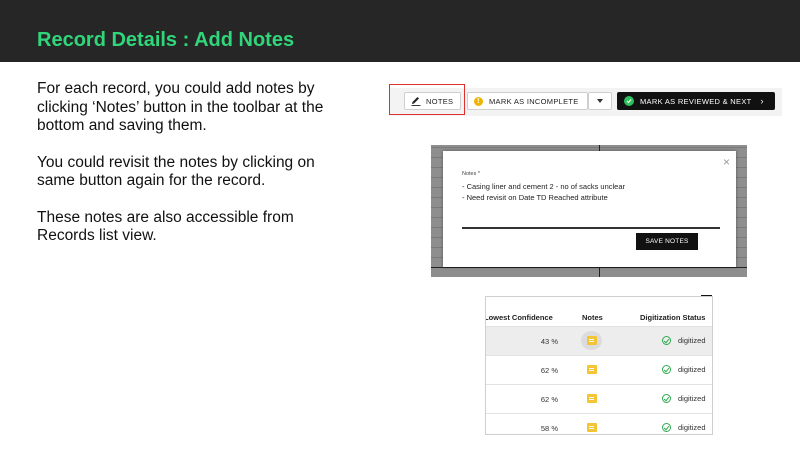  What do you see at coordinates (549, 341) in the screenshot?
I see `confidence-cell: 43 %` at bounding box center [549, 341].